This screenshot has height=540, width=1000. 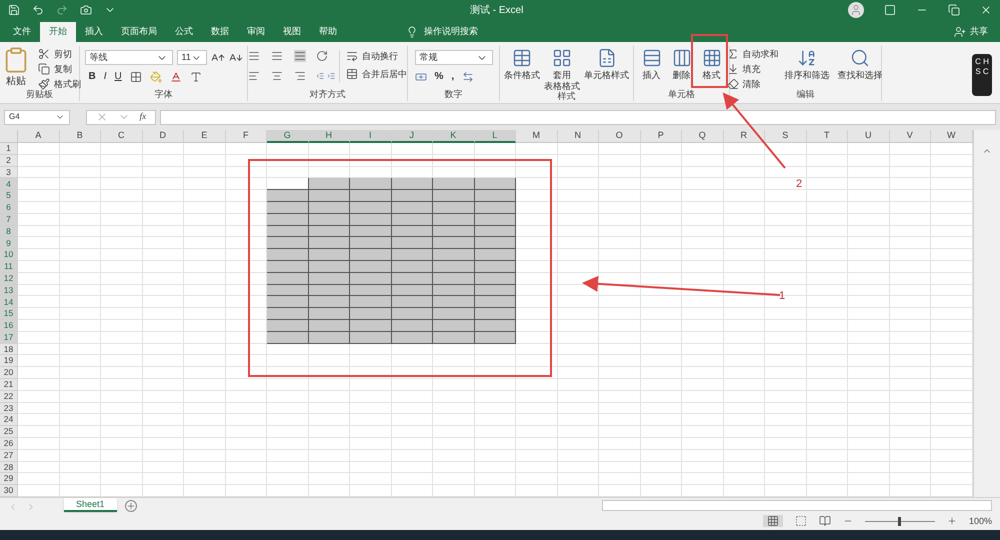 What do you see at coordinates (143, 117) in the screenshot?
I see `insert-function-button: fx` at bounding box center [143, 117].